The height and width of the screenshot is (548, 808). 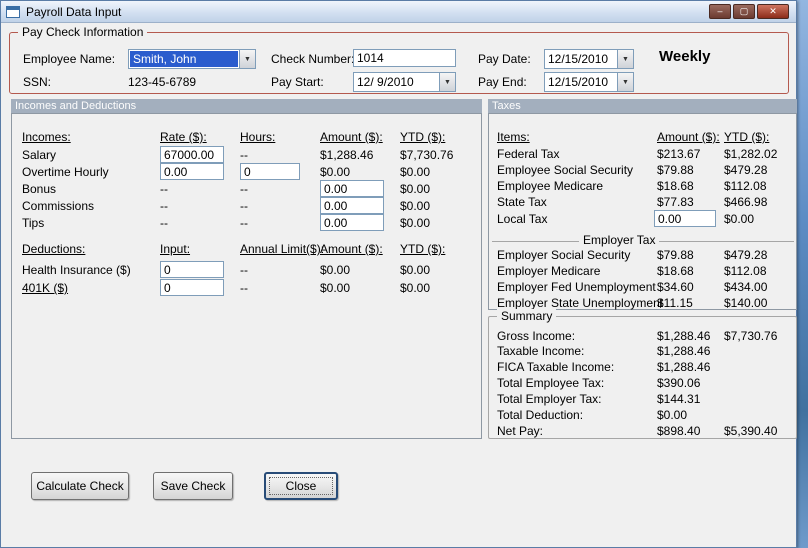 What do you see at coordinates (679, 431) in the screenshot?
I see `row-amount: $898.40` at bounding box center [679, 431].